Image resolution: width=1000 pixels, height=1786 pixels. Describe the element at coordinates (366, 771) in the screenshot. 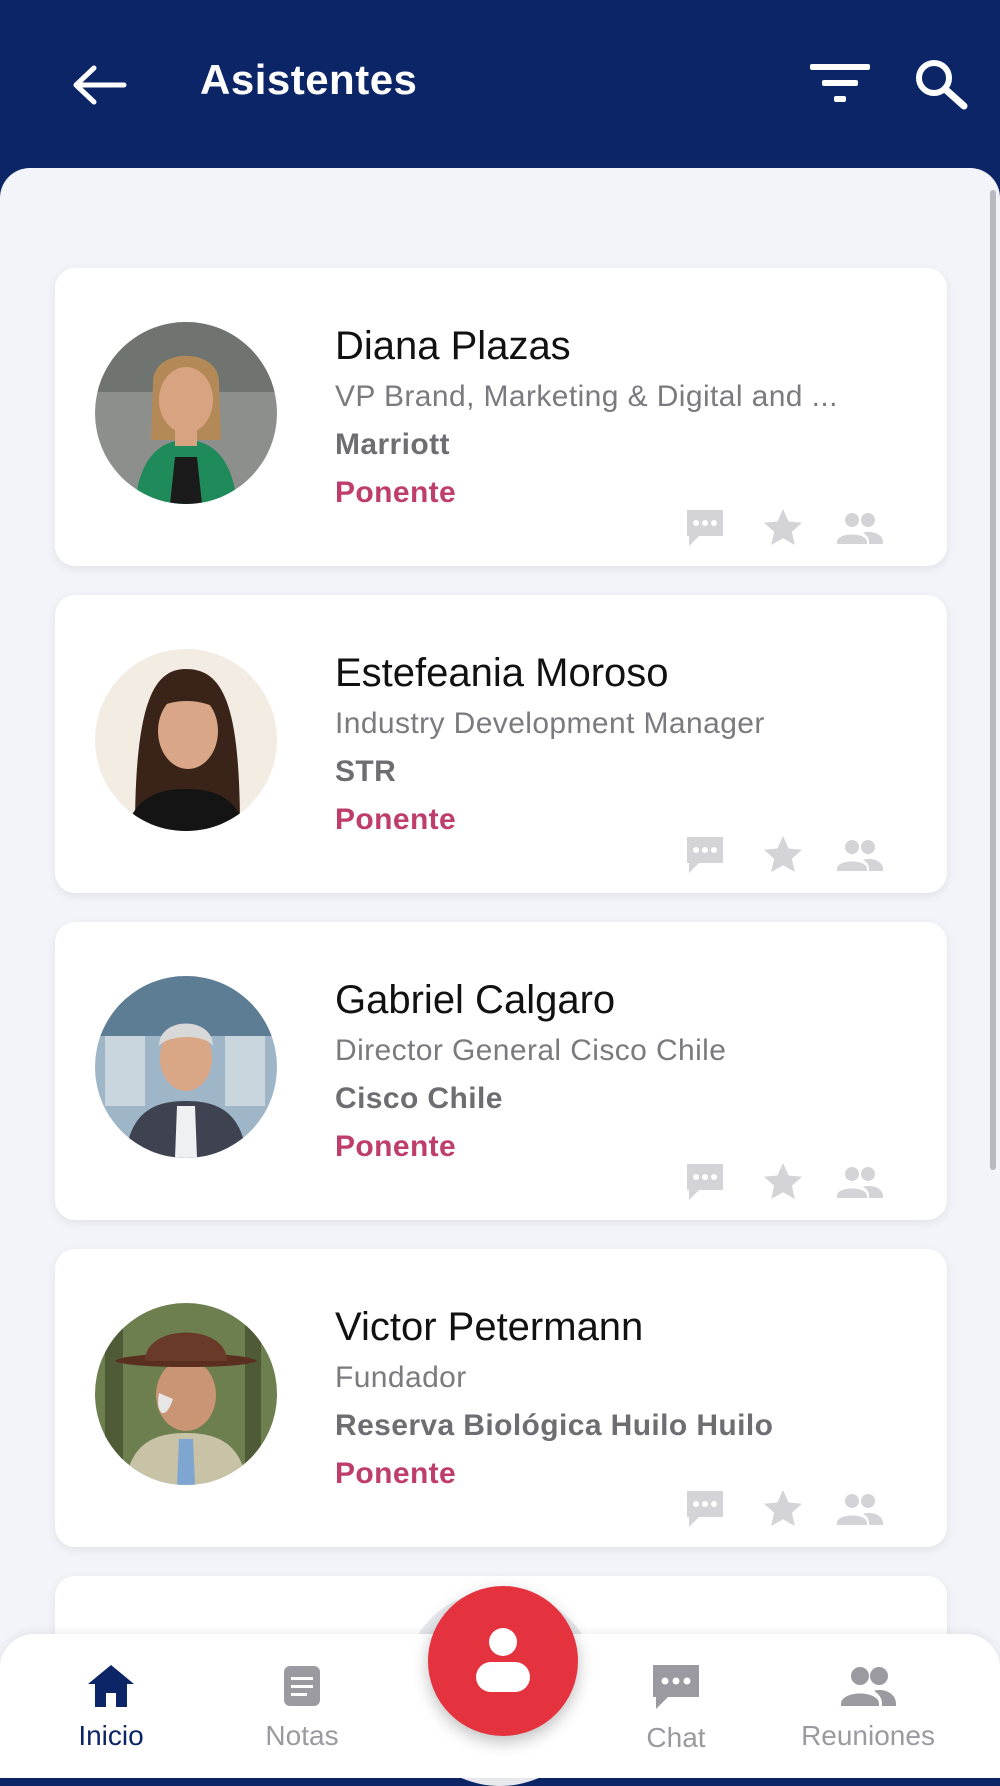

I see `attendee-company: STR` at that location.